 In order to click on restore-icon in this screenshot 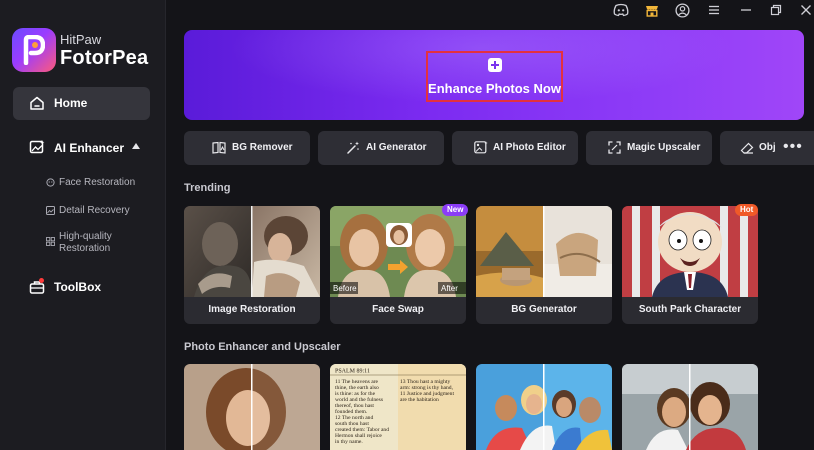, I will do `click(776, 10)`.